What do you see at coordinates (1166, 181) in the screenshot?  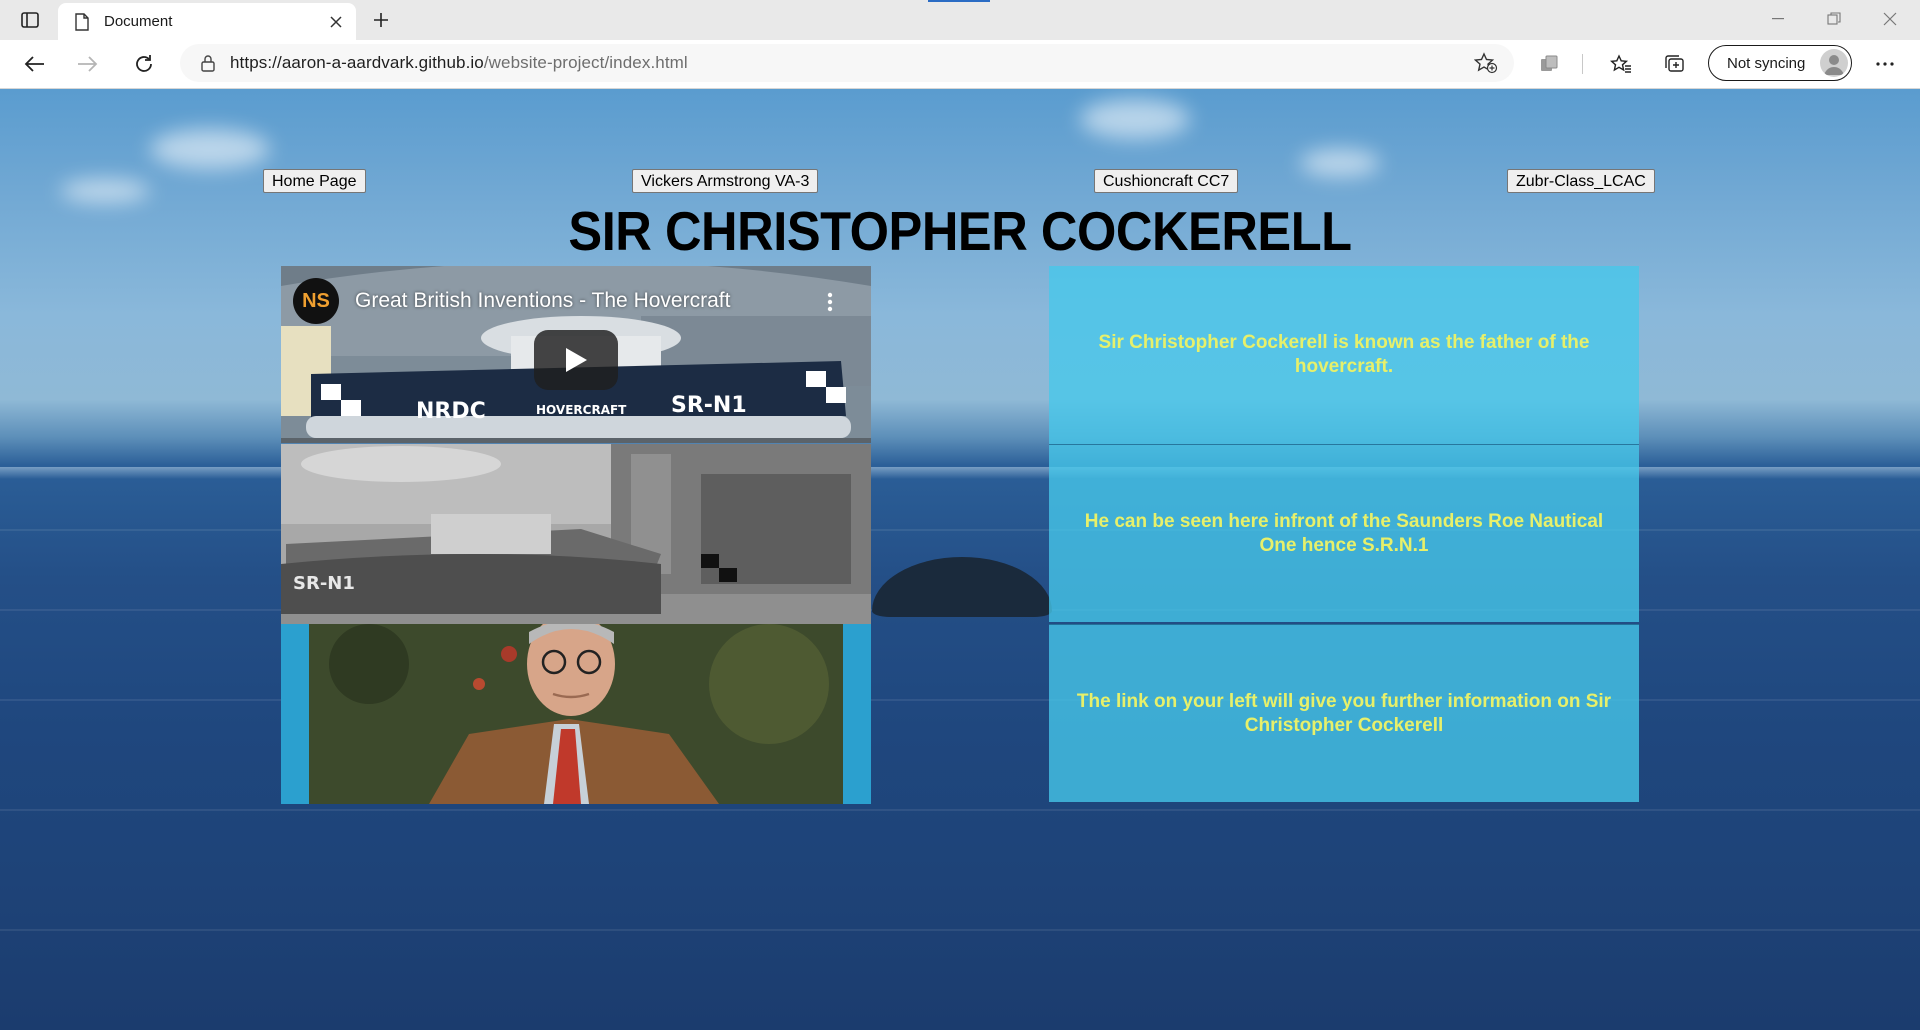 I see `nav-link-cushioncraft: Cushioncraft CC7` at bounding box center [1166, 181].